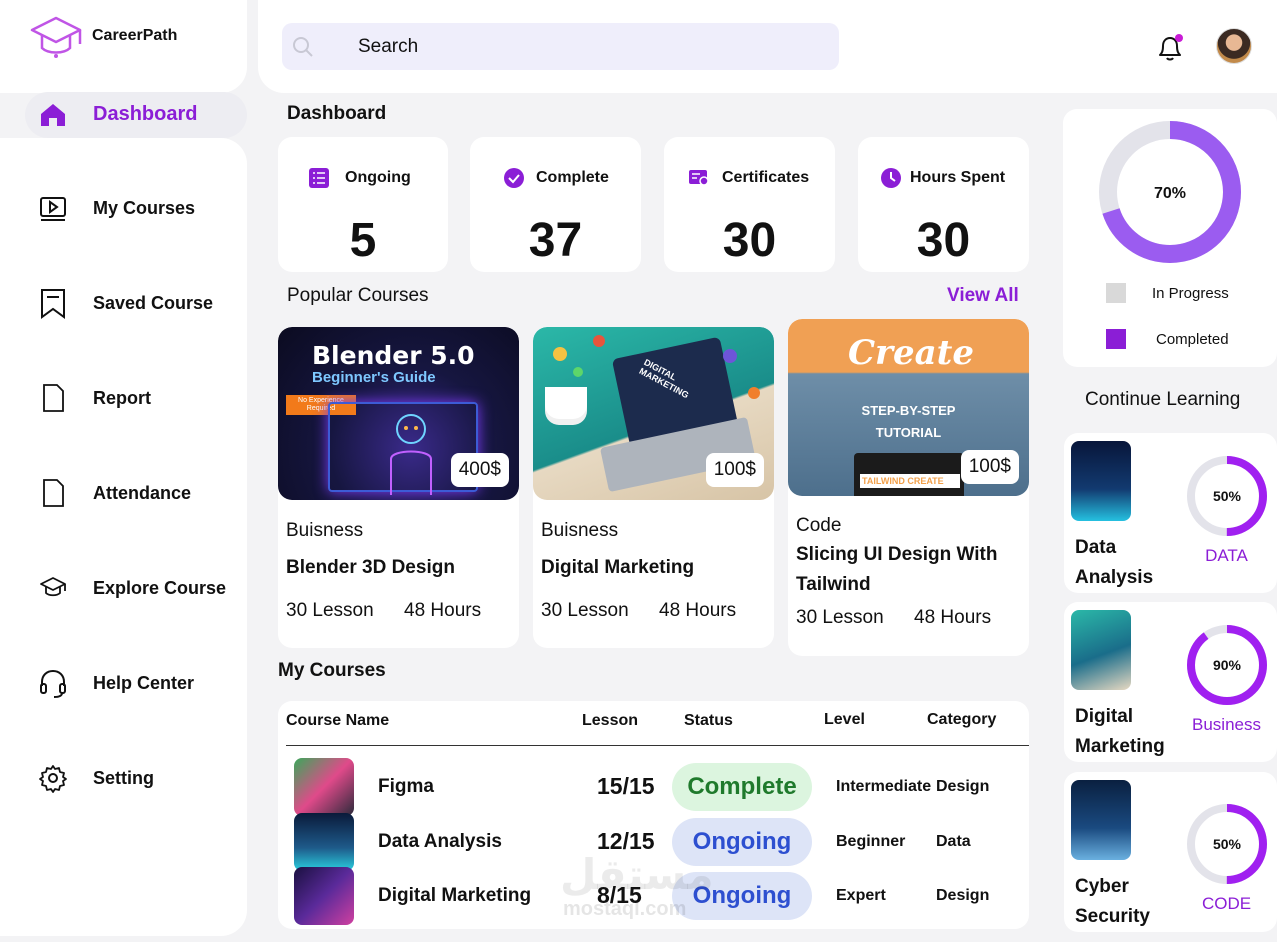  Describe the element at coordinates (1226, 555) in the screenshot. I see `course-tag: DATA` at that location.